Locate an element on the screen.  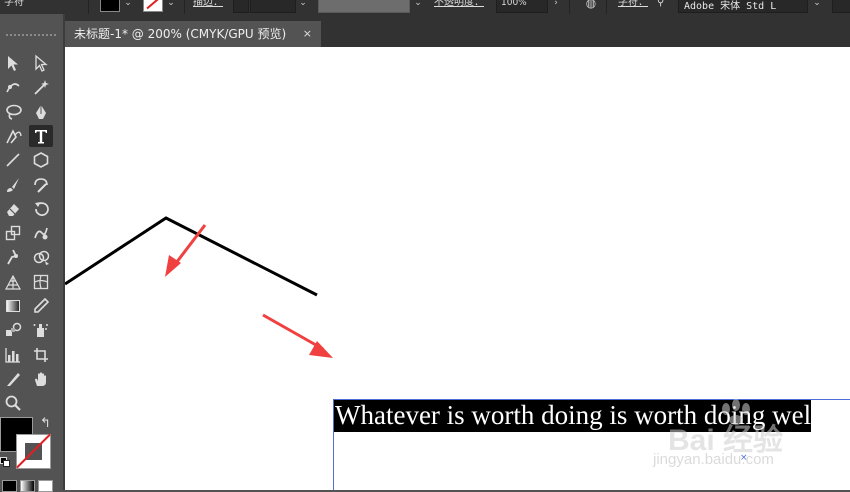
anchor-point-icon is located at coordinates (14, 136).